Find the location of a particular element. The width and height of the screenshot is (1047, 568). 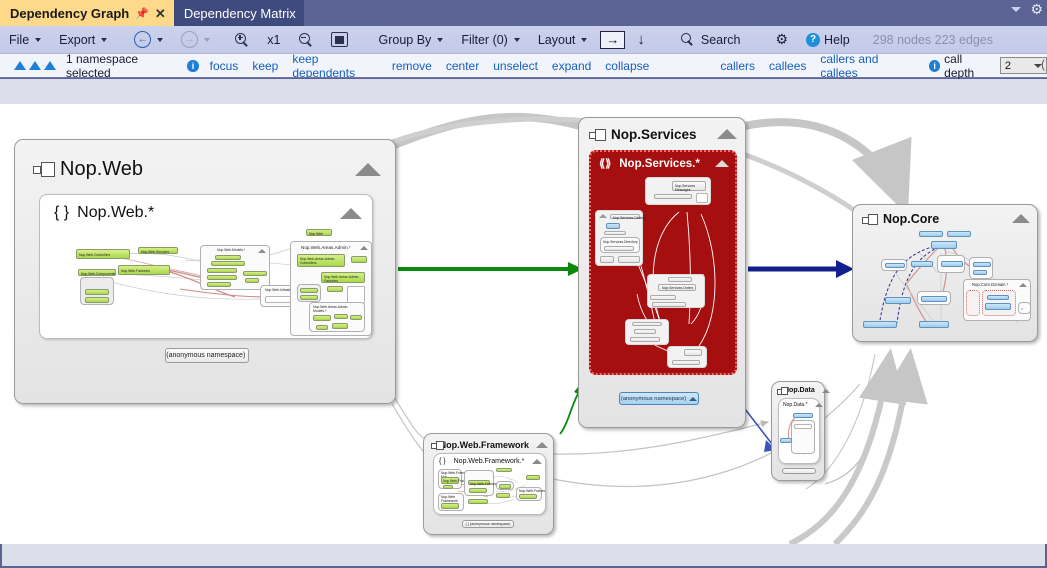

settings-button: ⚙ is located at coordinates (773, 39).